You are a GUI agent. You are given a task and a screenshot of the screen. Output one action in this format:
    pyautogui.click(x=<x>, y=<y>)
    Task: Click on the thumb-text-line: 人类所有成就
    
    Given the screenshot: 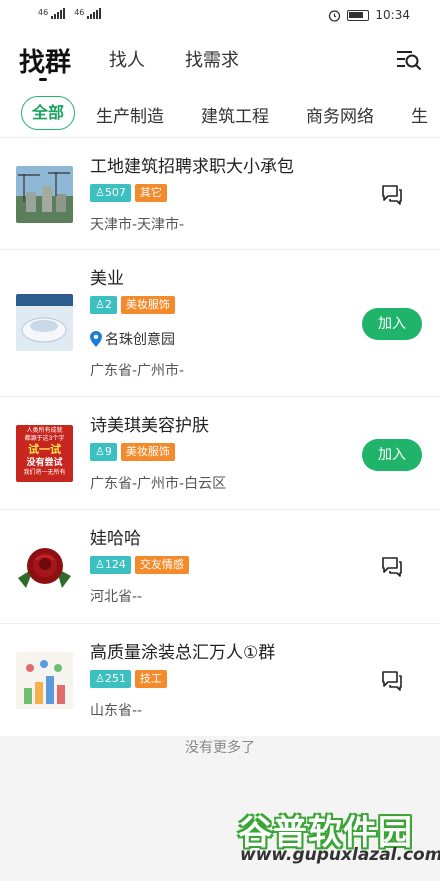 What is the action you would take?
    pyautogui.click(x=44, y=430)
    